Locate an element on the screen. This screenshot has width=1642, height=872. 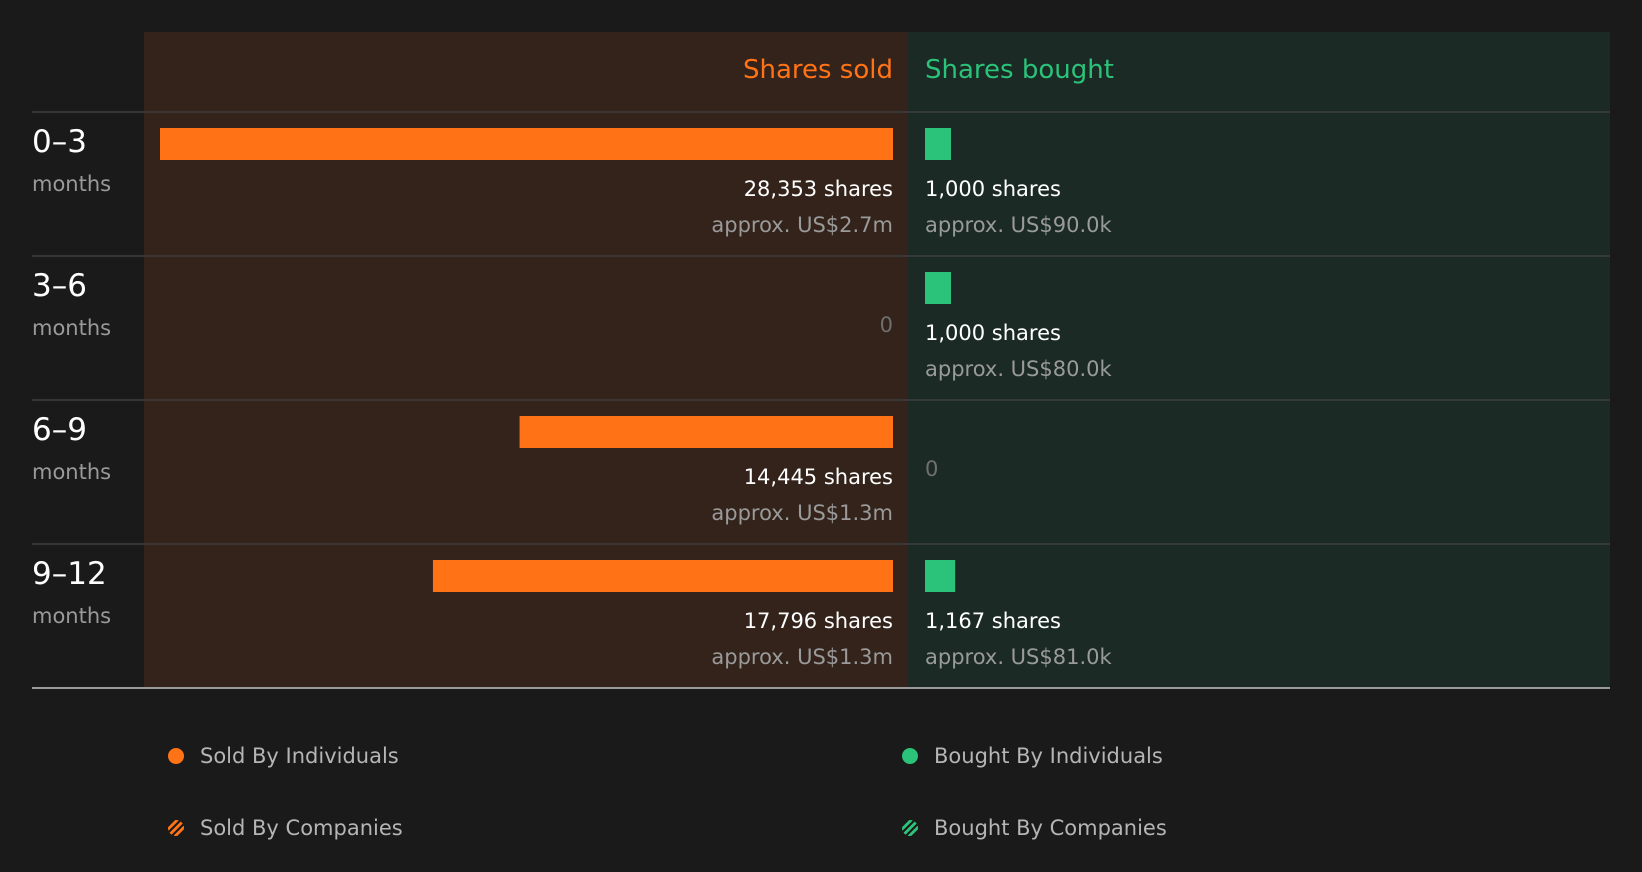
legend-sold-companies-label: Sold By Companies is located at coordinates (301, 828).